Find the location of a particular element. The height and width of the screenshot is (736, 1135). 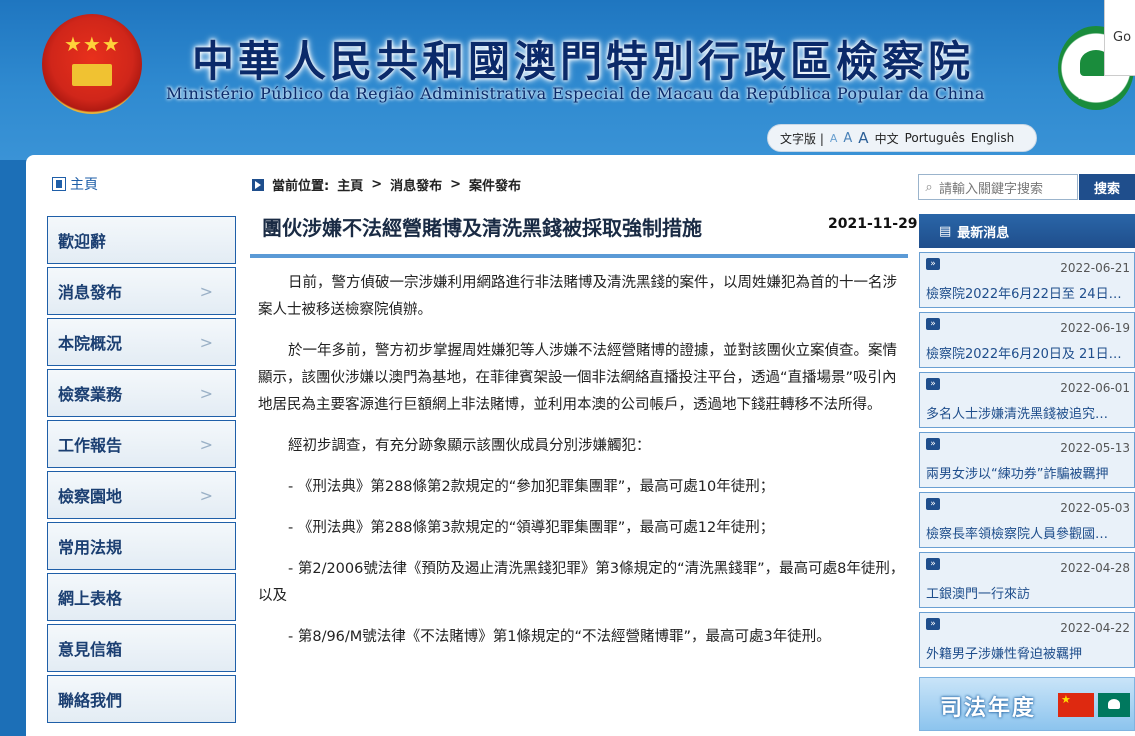

sidebar-item-about: 本院概況 > is located at coordinates (141, 342).